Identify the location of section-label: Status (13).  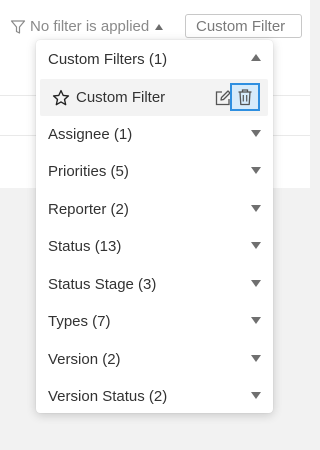
(85, 246).